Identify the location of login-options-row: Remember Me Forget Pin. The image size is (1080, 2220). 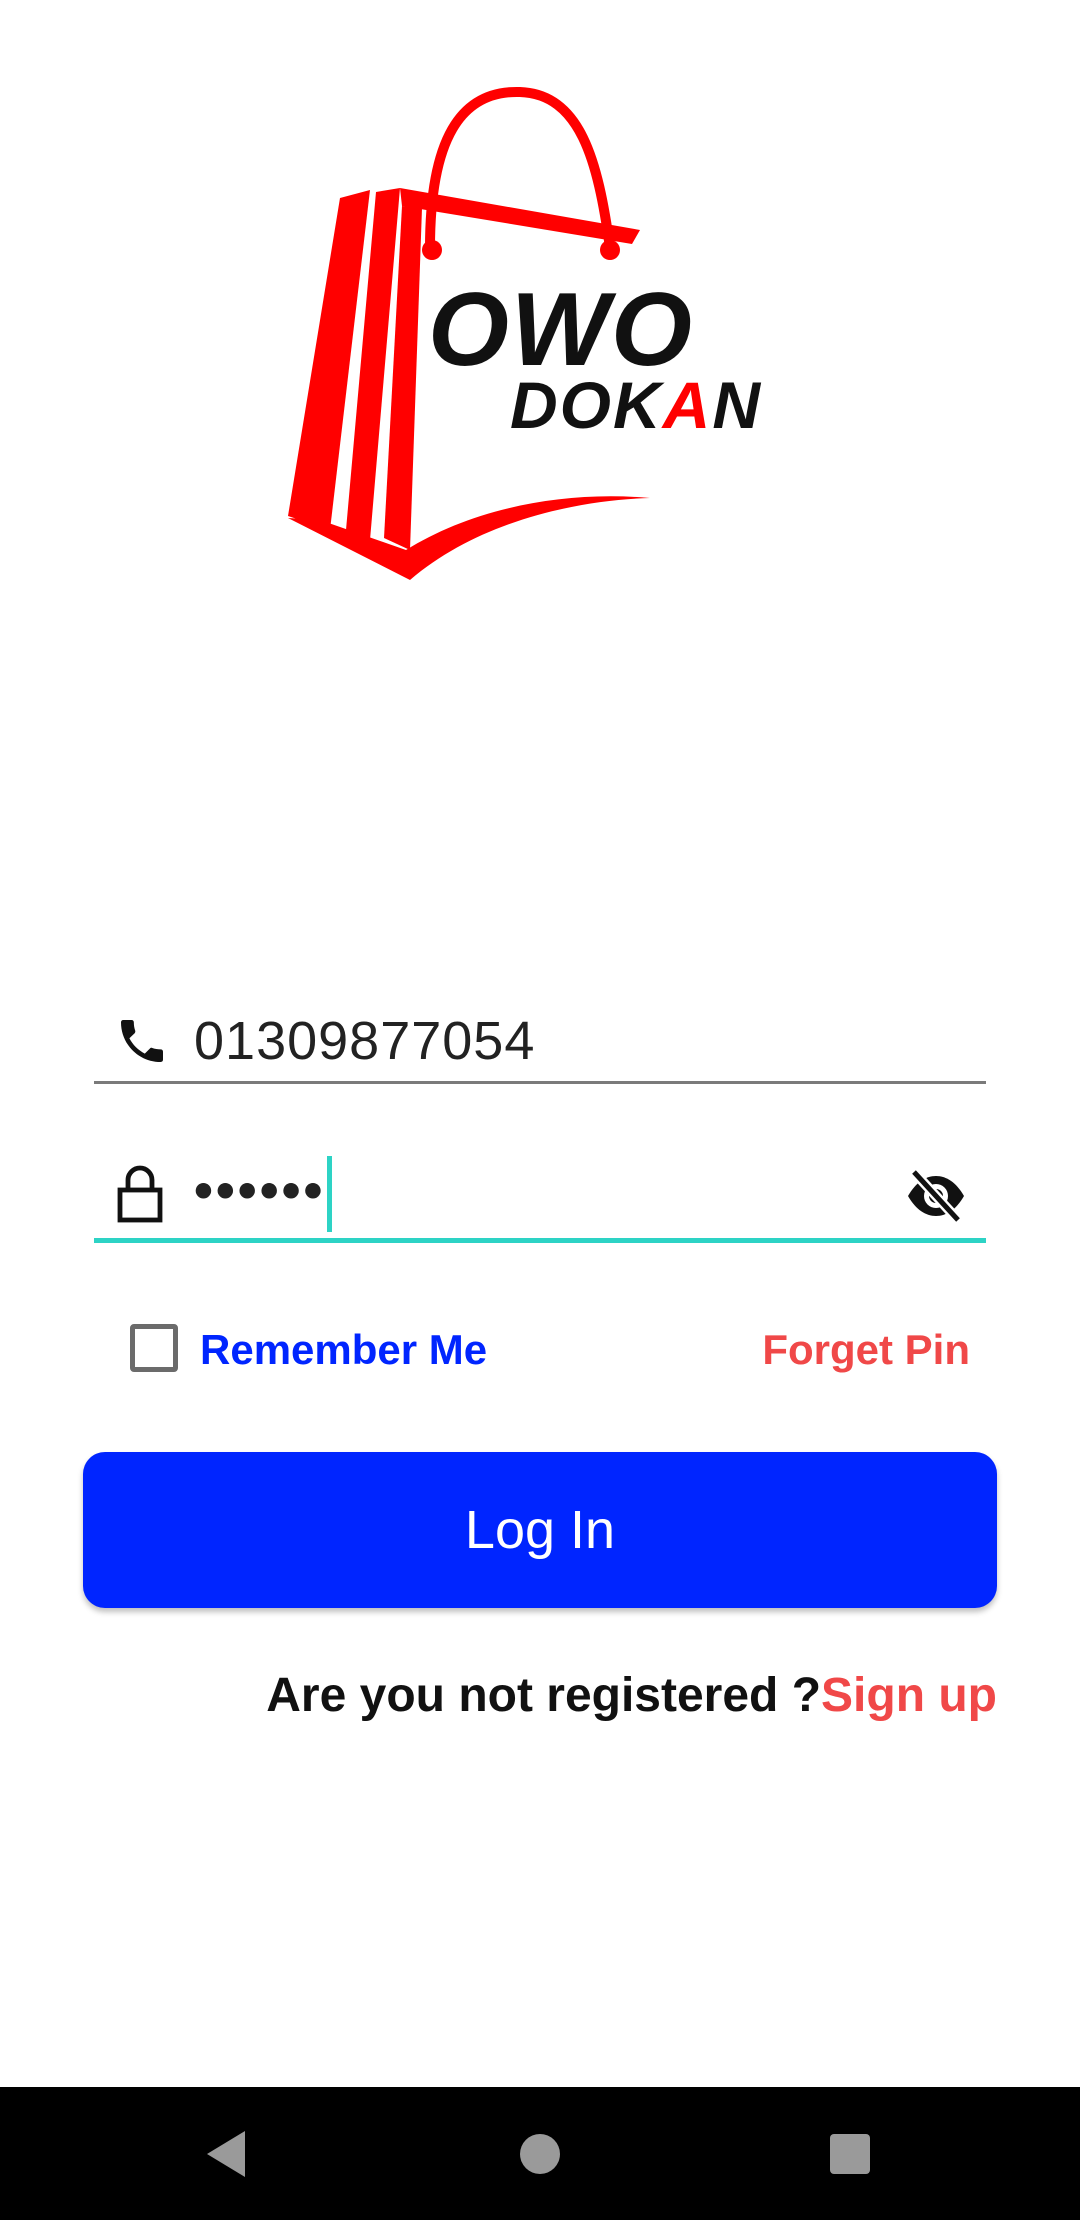
(550, 1350).